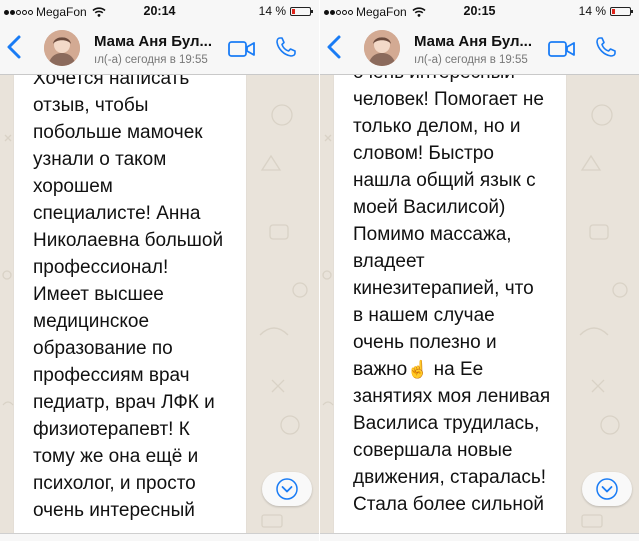  Describe the element at coordinates (91, 321) in the screenshot. I see `message-line: медицинское` at that location.